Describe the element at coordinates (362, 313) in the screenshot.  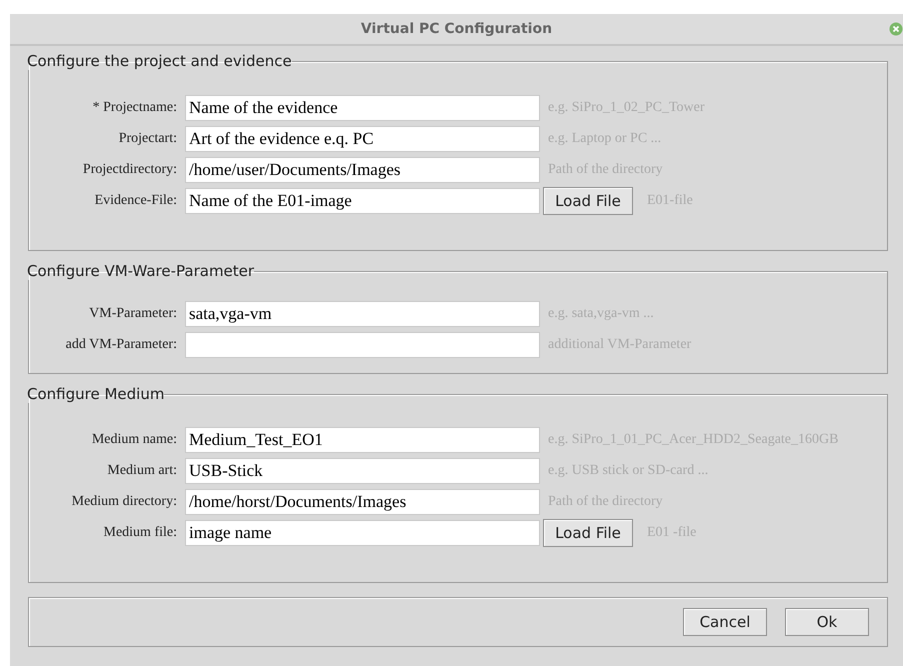
I see `input-field: sata,vga-vm` at that location.